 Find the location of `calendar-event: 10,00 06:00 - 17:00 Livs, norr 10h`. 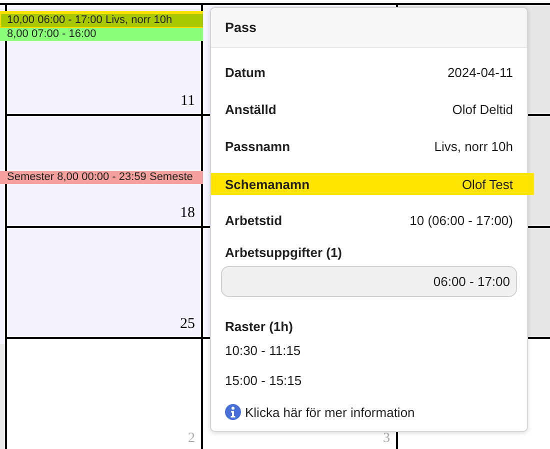

calendar-event: 10,00 06:00 - 17:00 Livs, norr 10h is located at coordinates (102, 20).